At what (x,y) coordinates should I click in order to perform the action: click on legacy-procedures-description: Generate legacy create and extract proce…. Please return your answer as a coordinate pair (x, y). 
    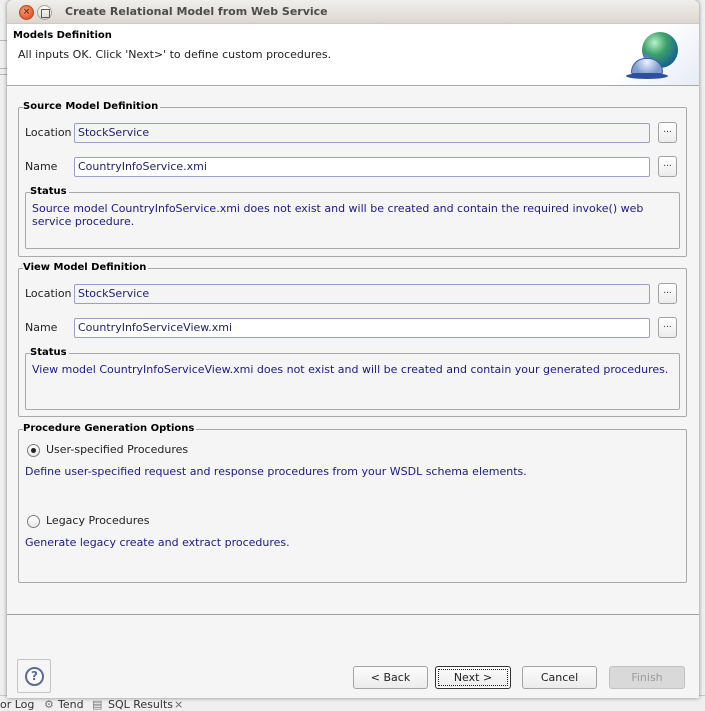
    Looking at the image, I should click on (157, 542).